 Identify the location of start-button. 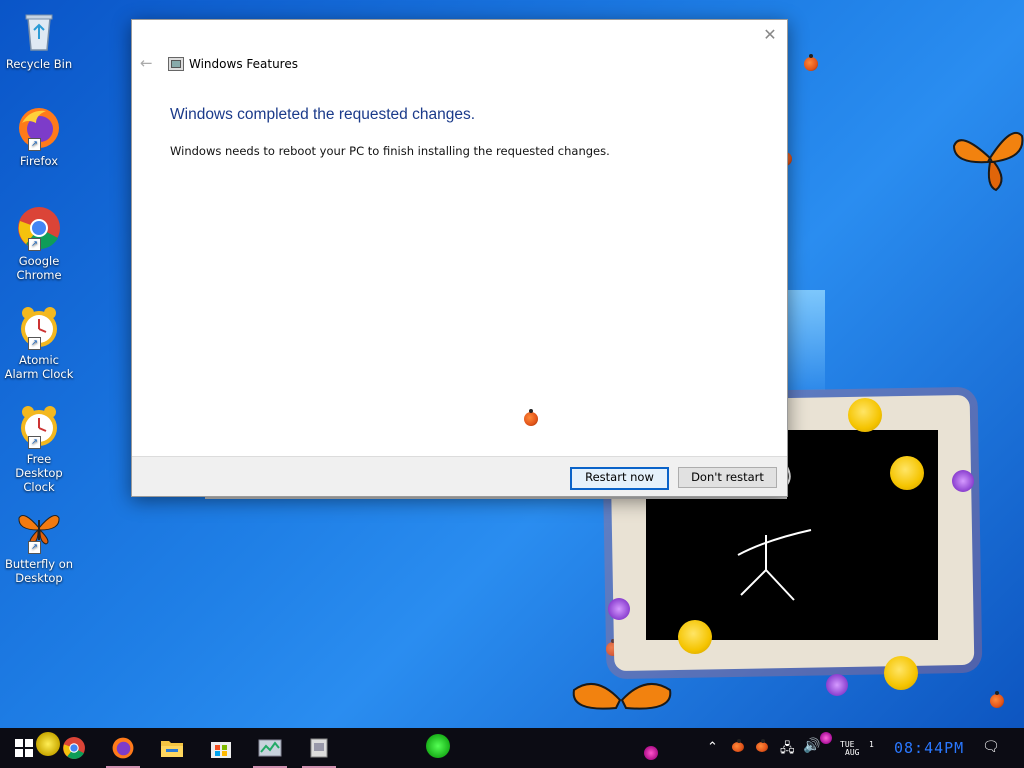
(24, 748).